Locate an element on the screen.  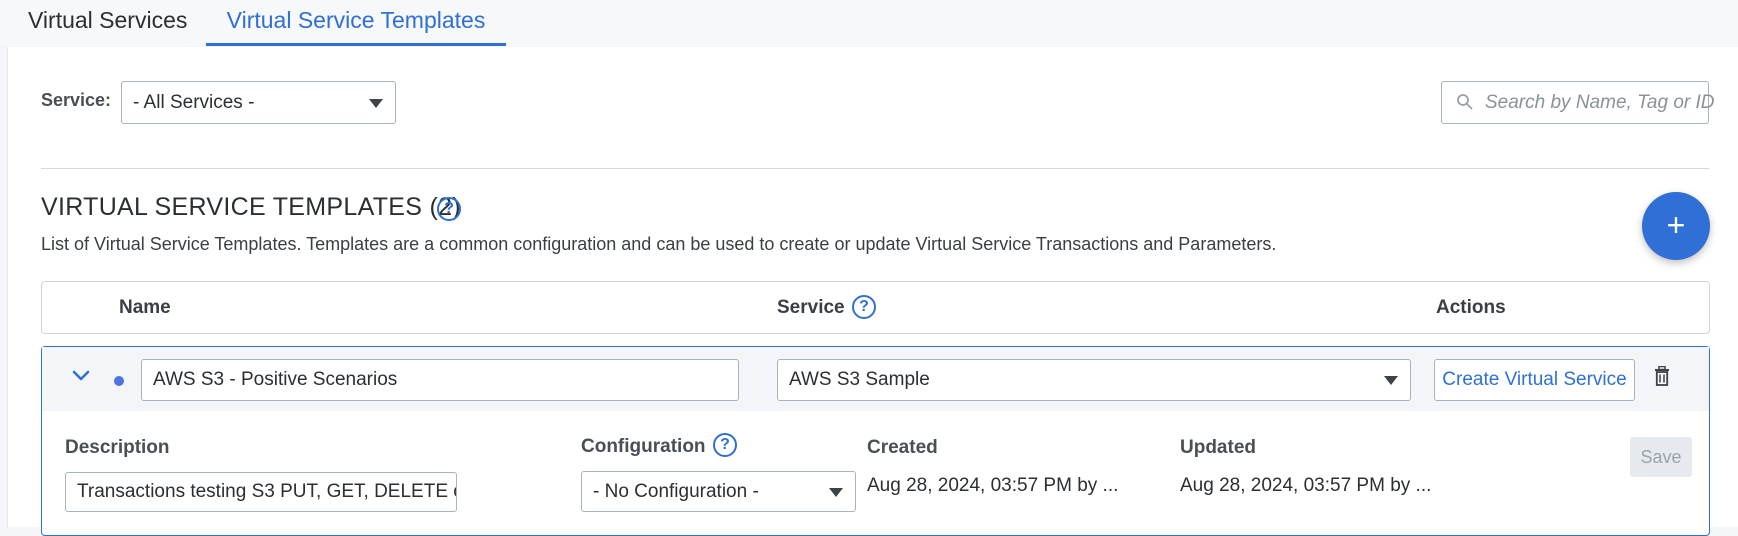
configuration-value: - No Configuration - is located at coordinates (676, 491).